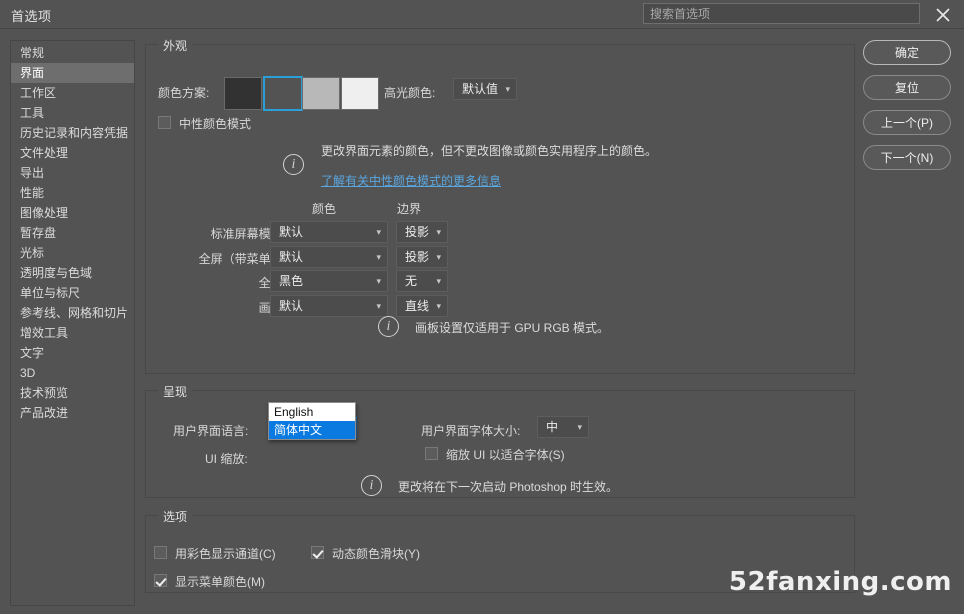 This screenshot has height=614, width=964. What do you see at coordinates (417, 232) in the screenshot?
I see `screen-mode-border-value-0: 投影` at bounding box center [417, 232].